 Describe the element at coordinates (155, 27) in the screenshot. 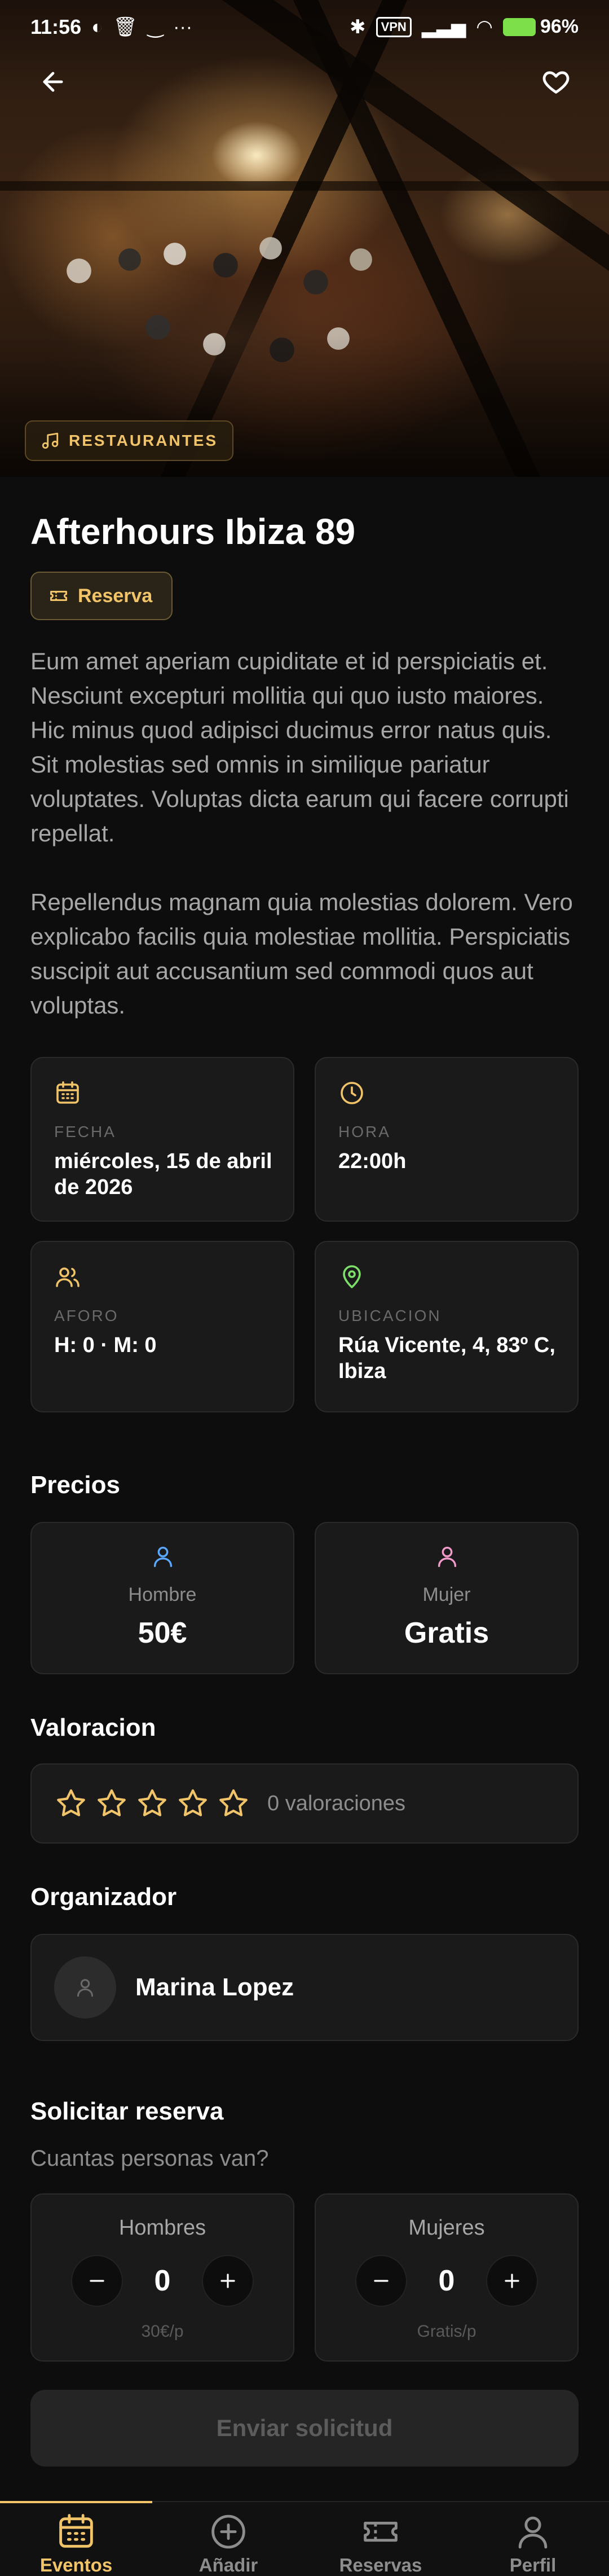

I see `smile-notification-icon: ‿` at that location.